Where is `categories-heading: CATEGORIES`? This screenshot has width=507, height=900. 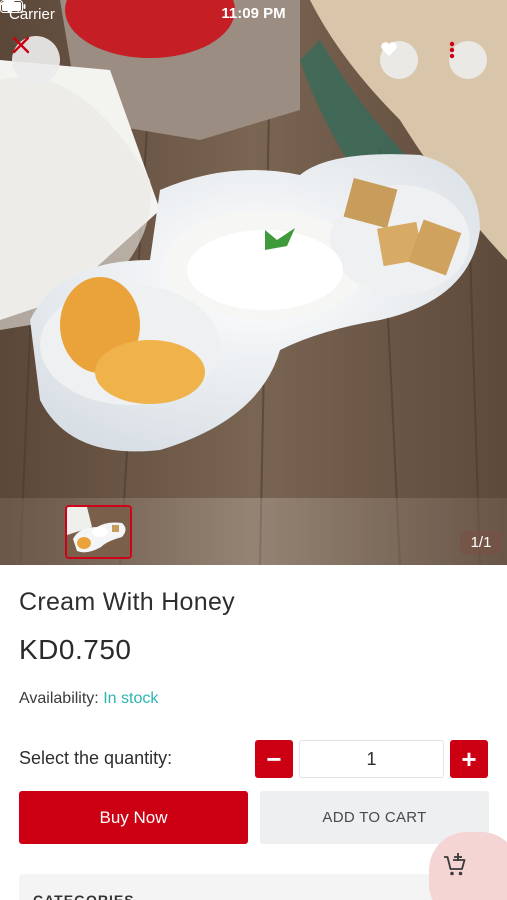 categories-heading: CATEGORIES is located at coordinates (84, 896).